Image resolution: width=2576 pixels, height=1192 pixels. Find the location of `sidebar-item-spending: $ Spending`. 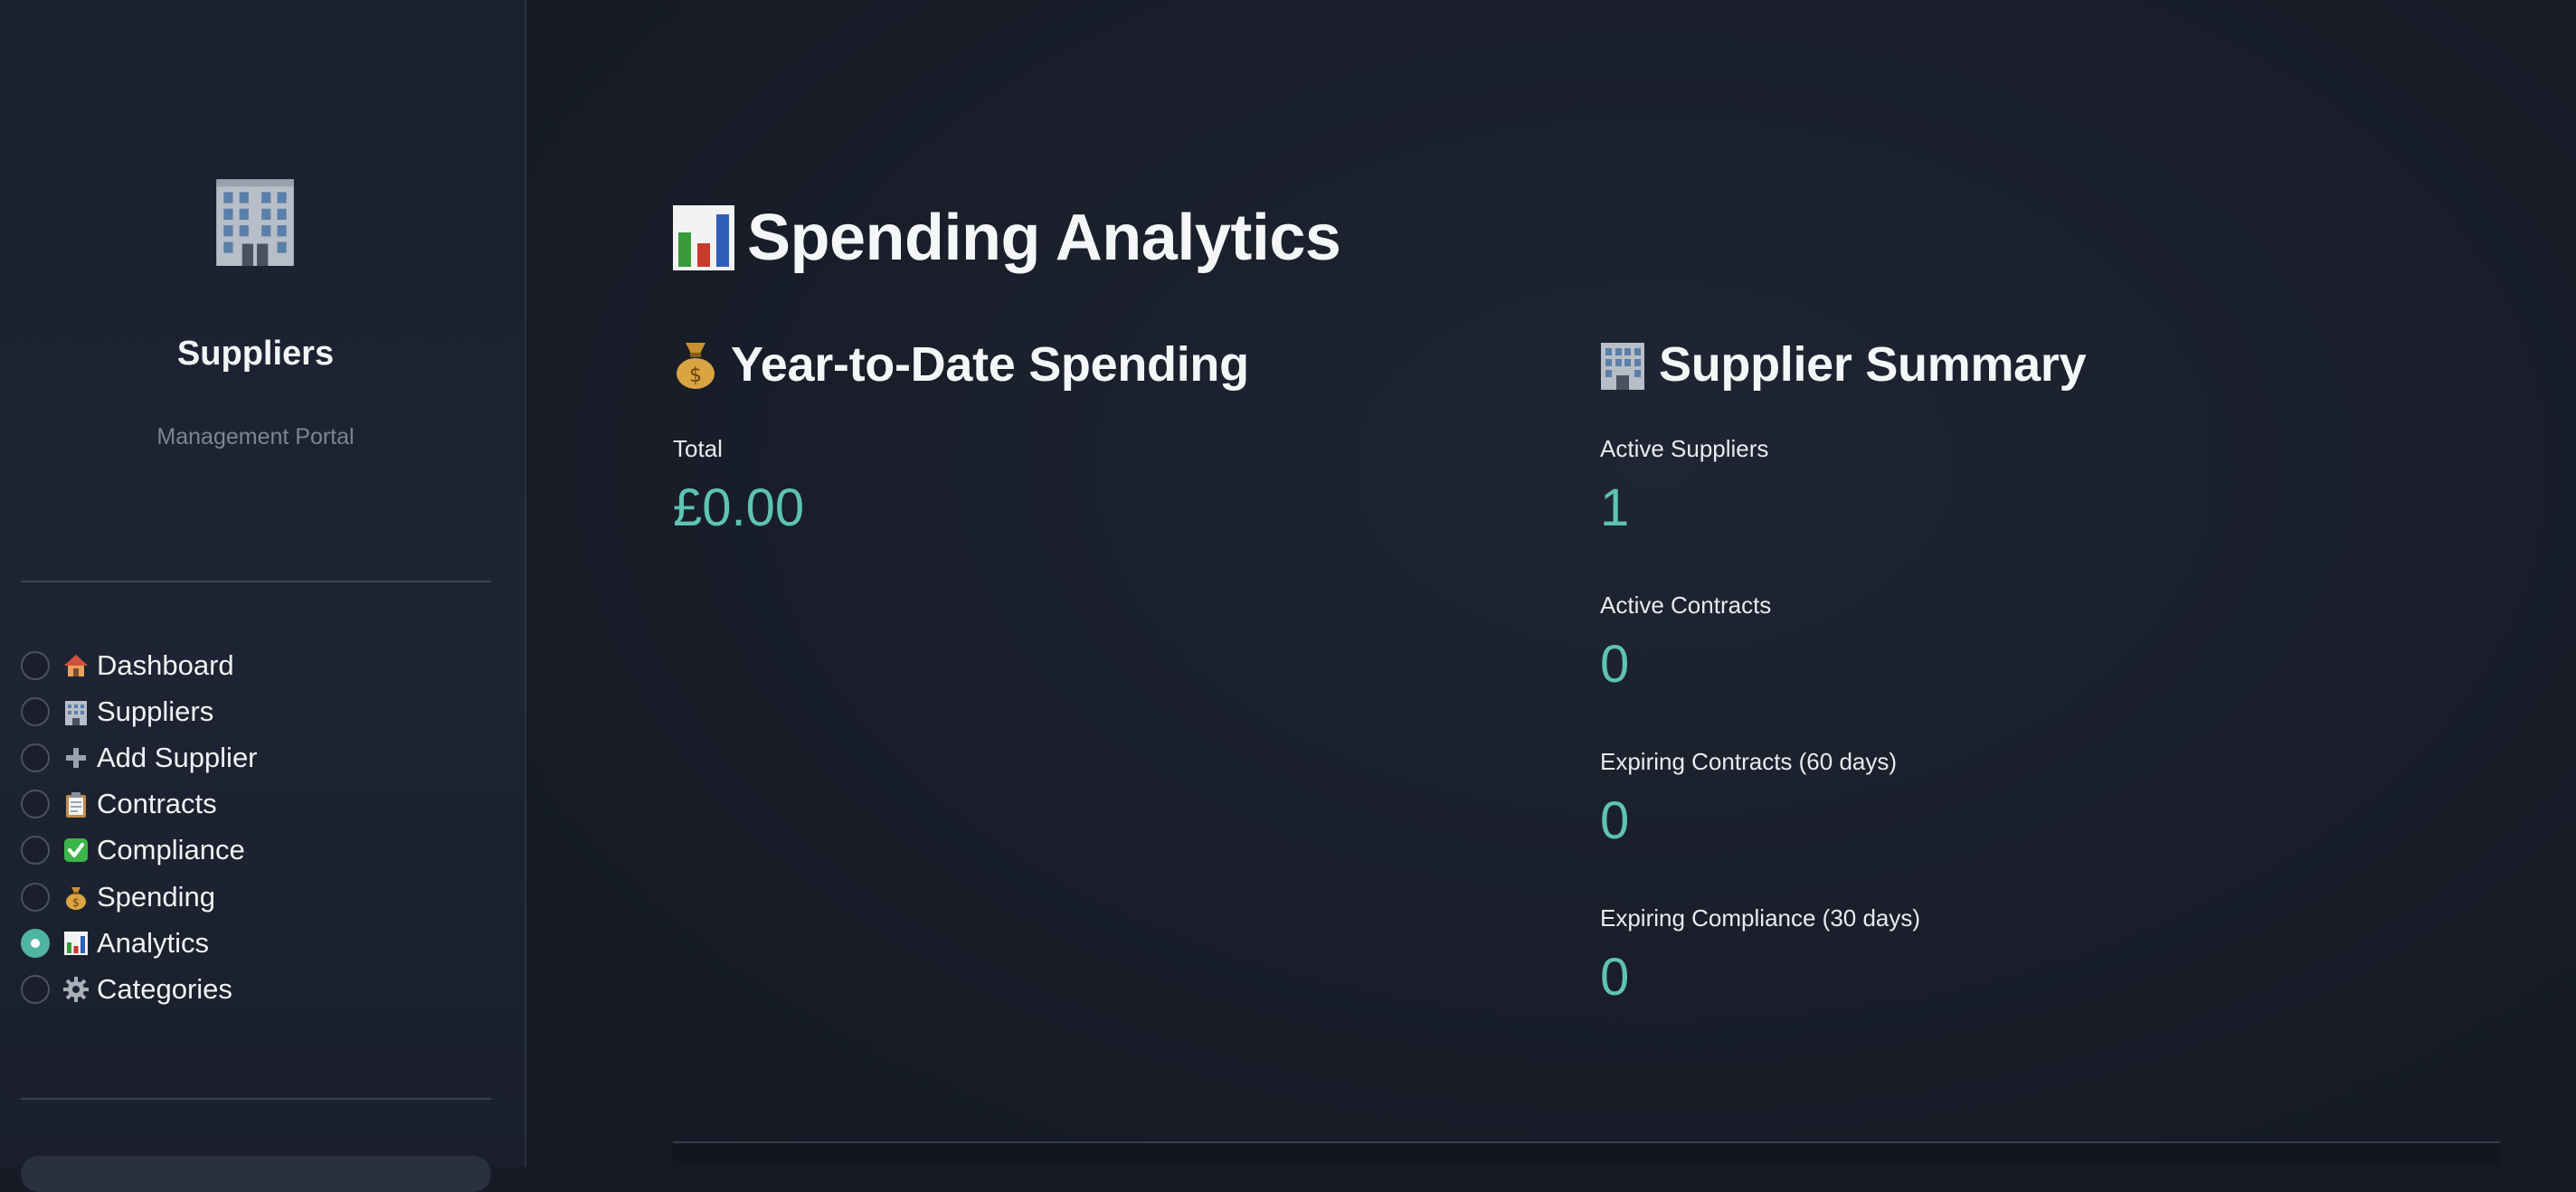

sidebar-item-spending: $ Spending is located at coordinates (265, 897).